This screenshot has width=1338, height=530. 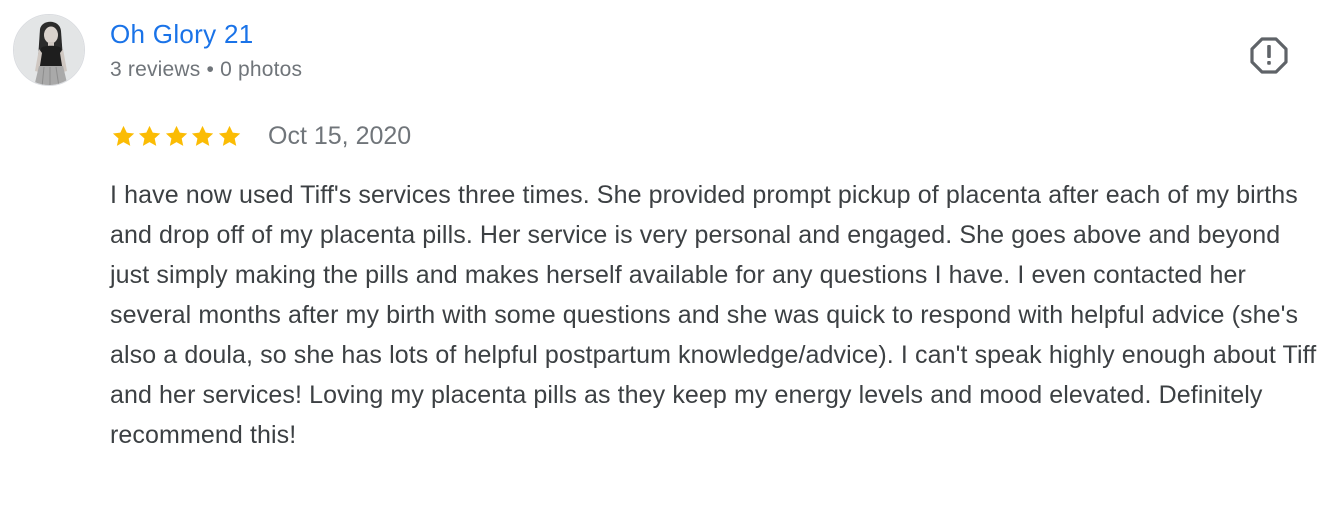 I want to click on reviewer-meta: 3 reviews • 0 photos, so click(x=206, y=70).